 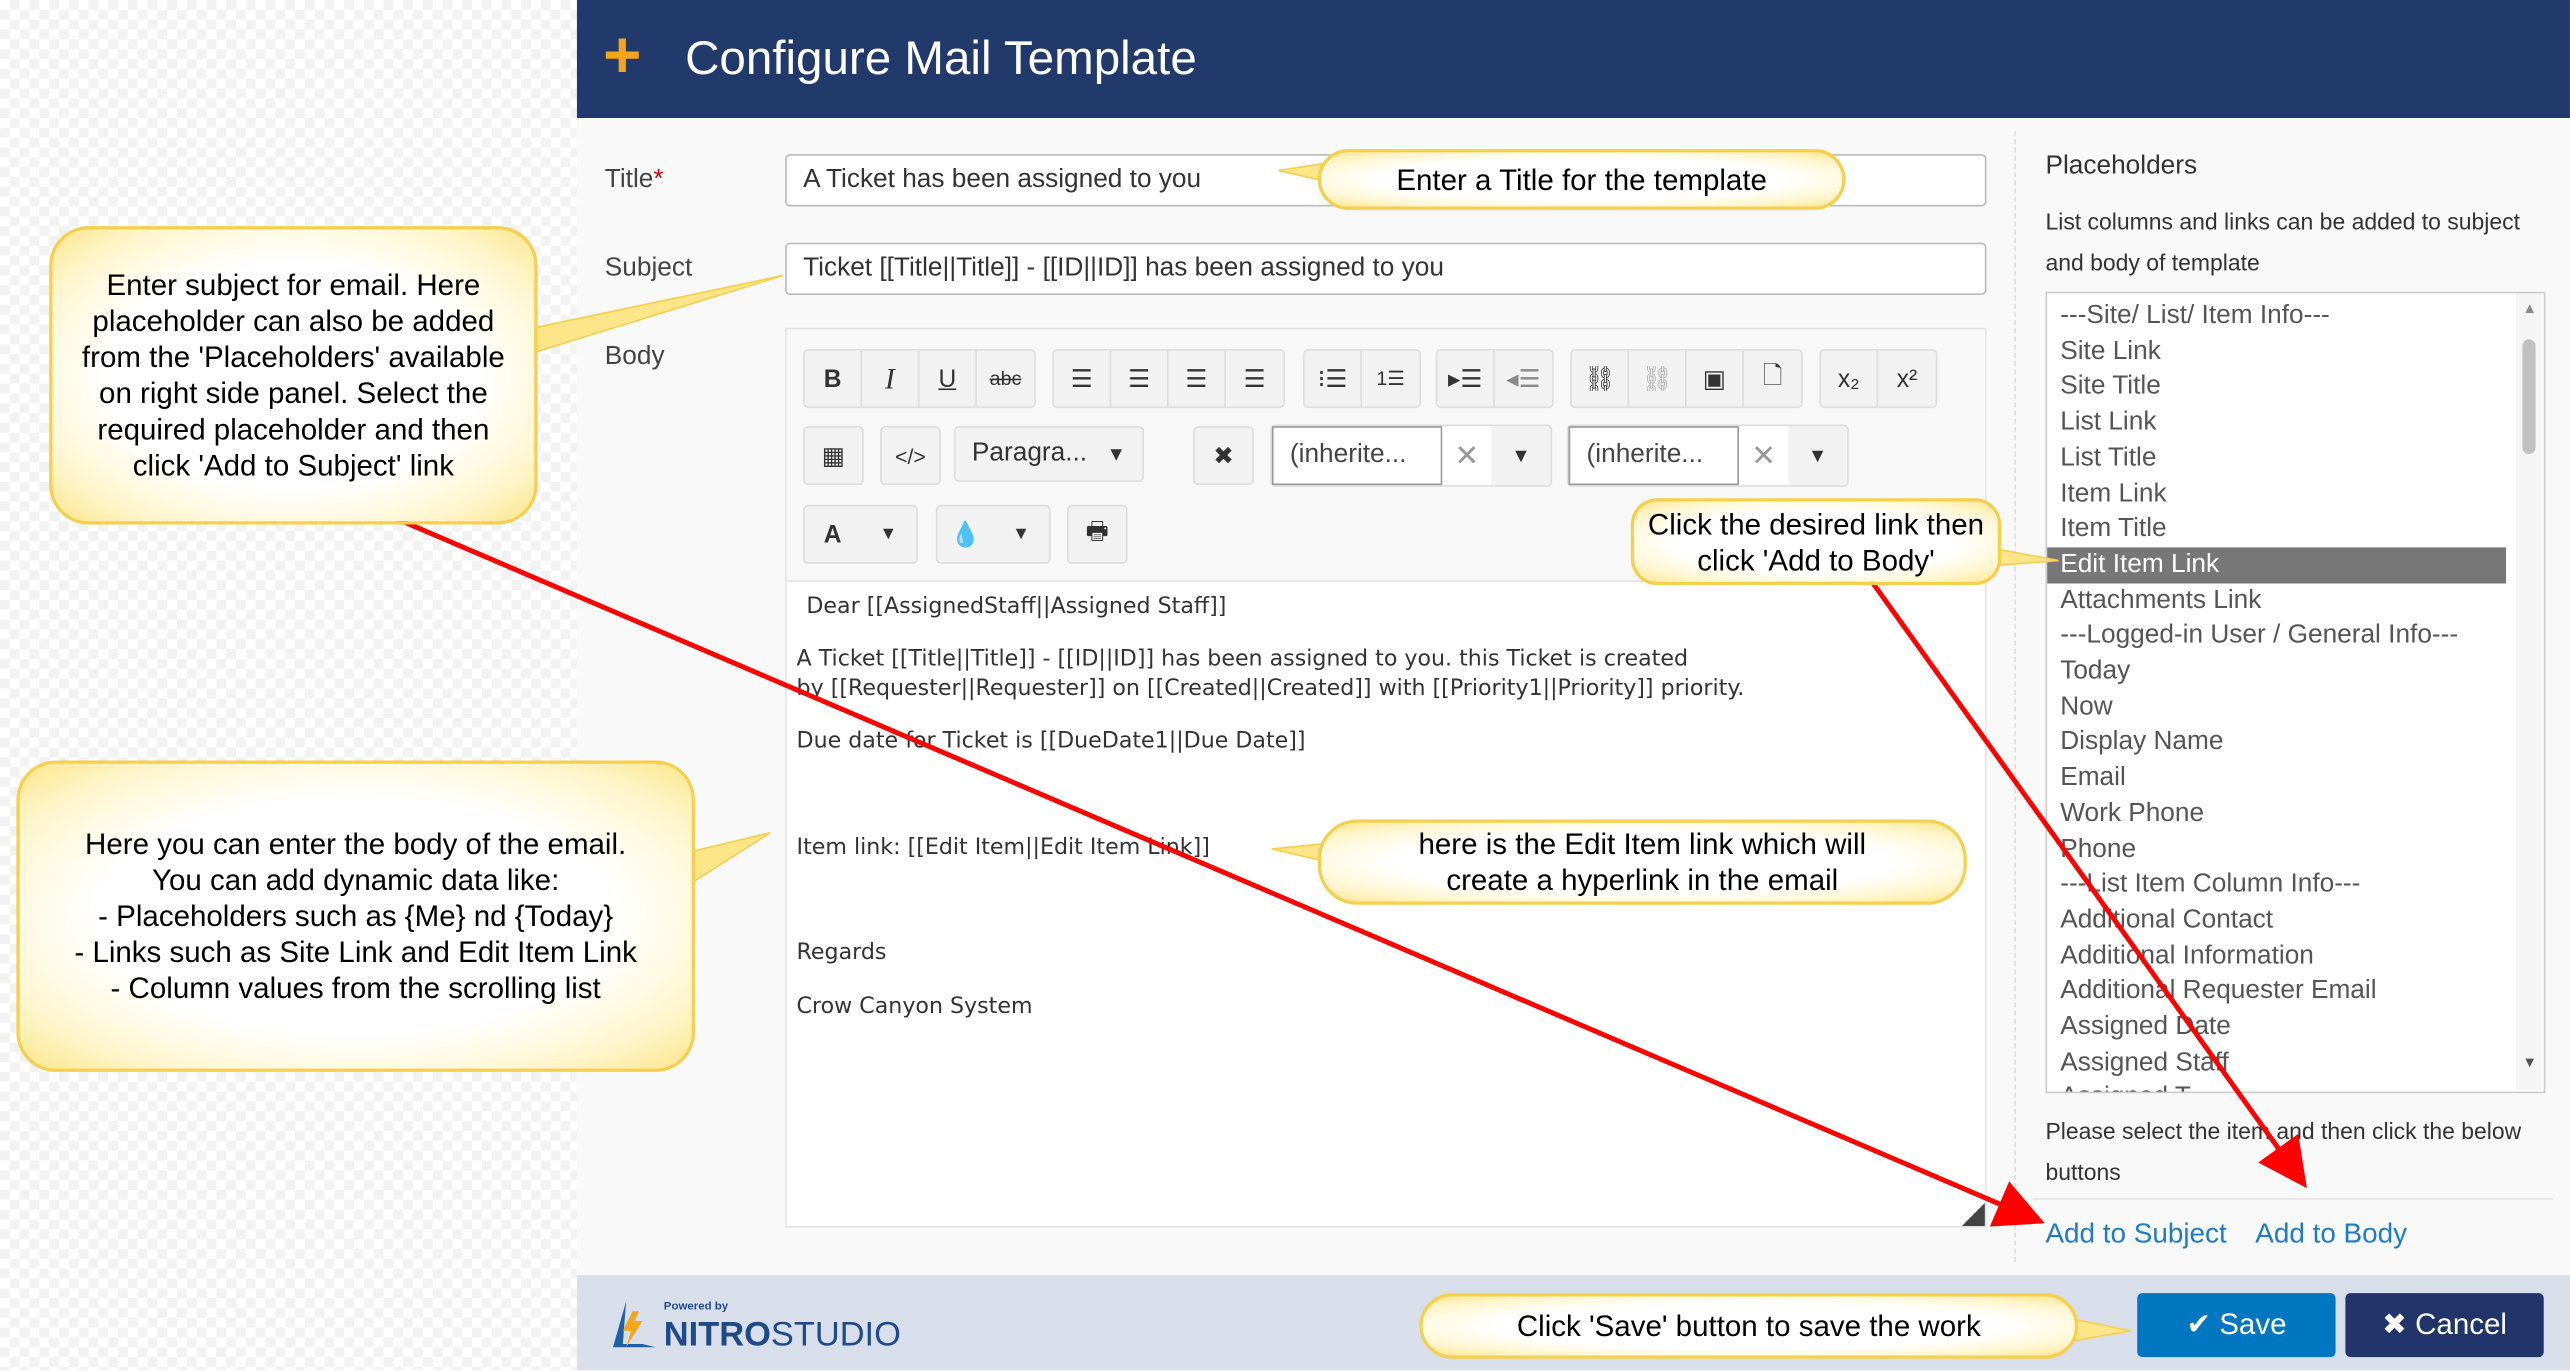 What do you see at coordinates (2276, 992) in the screenshot?
I see `placeholder-option: Additional Requester Email` at bounding box center [2276, 992].